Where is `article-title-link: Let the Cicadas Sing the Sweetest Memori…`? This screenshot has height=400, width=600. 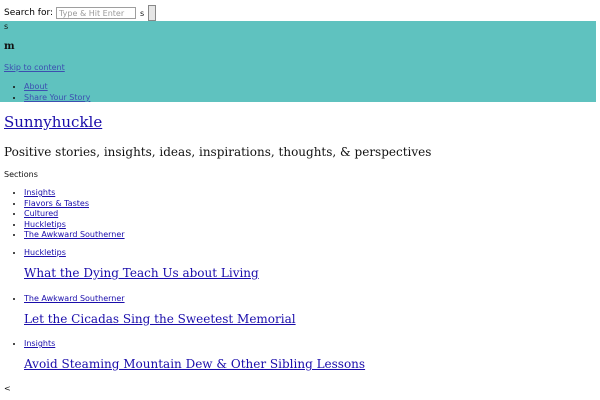 article-title-link: Let the Cicadas Sing the Sweetest Memori… is located at coordinates (160, 319).